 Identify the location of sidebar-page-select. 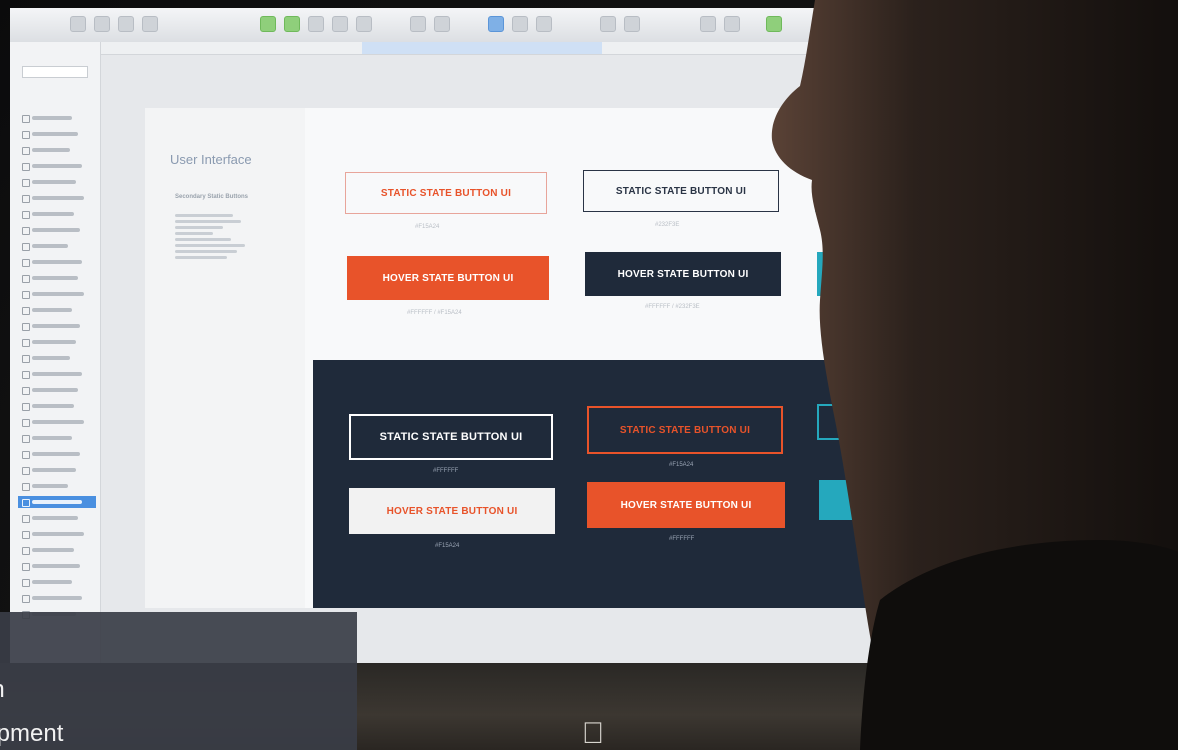
(55, 72).